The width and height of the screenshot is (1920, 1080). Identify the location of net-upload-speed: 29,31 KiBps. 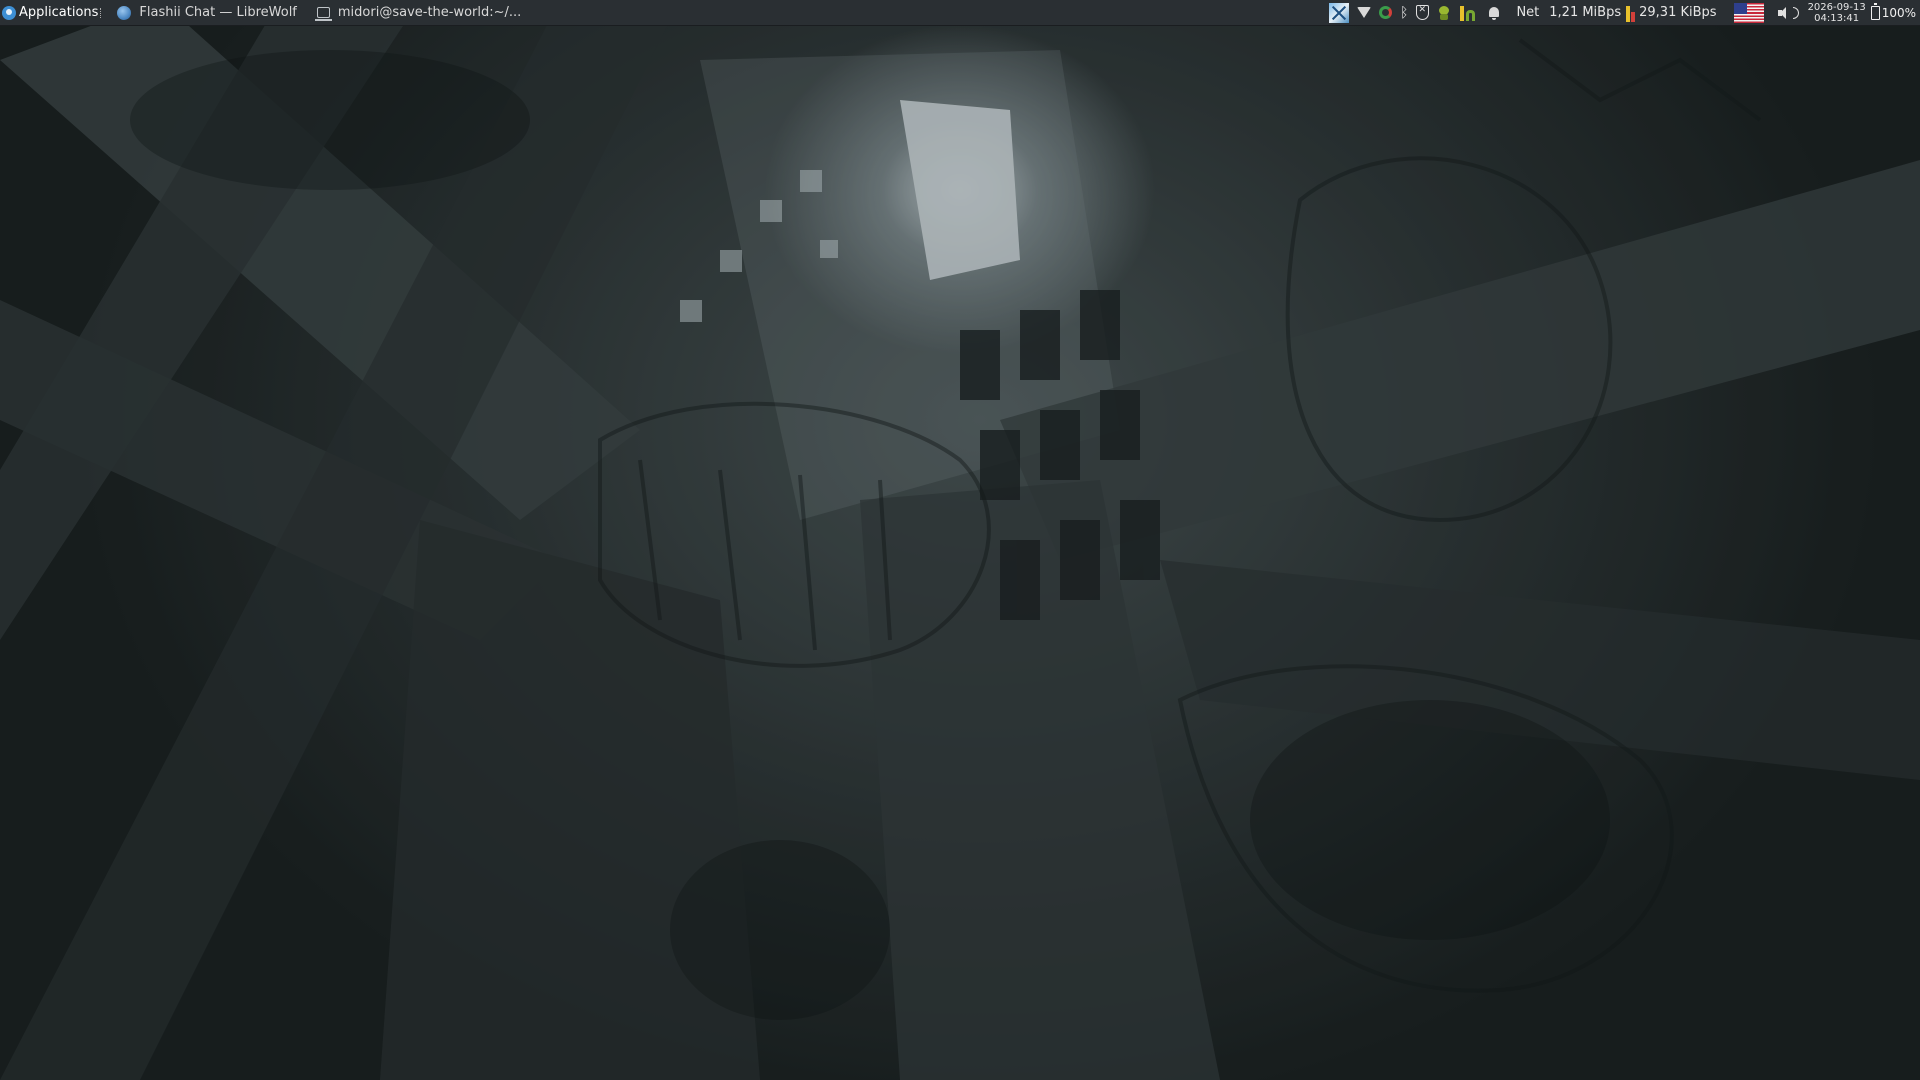
(1678, 12).